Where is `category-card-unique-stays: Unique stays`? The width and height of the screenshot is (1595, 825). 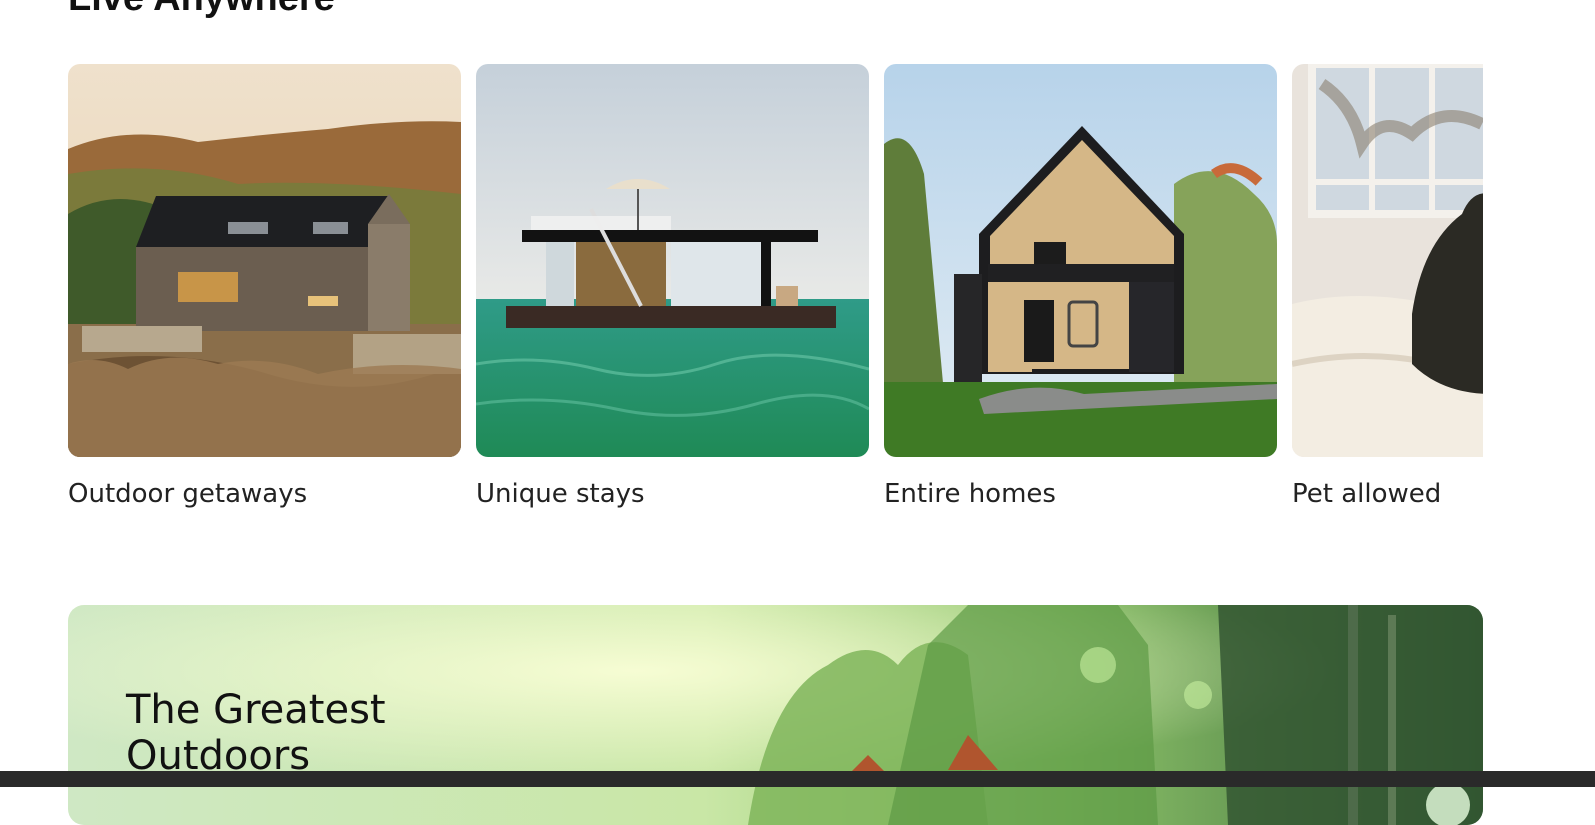
category-card-unique-stays: Unique stays is located at coordinates (672, 286).